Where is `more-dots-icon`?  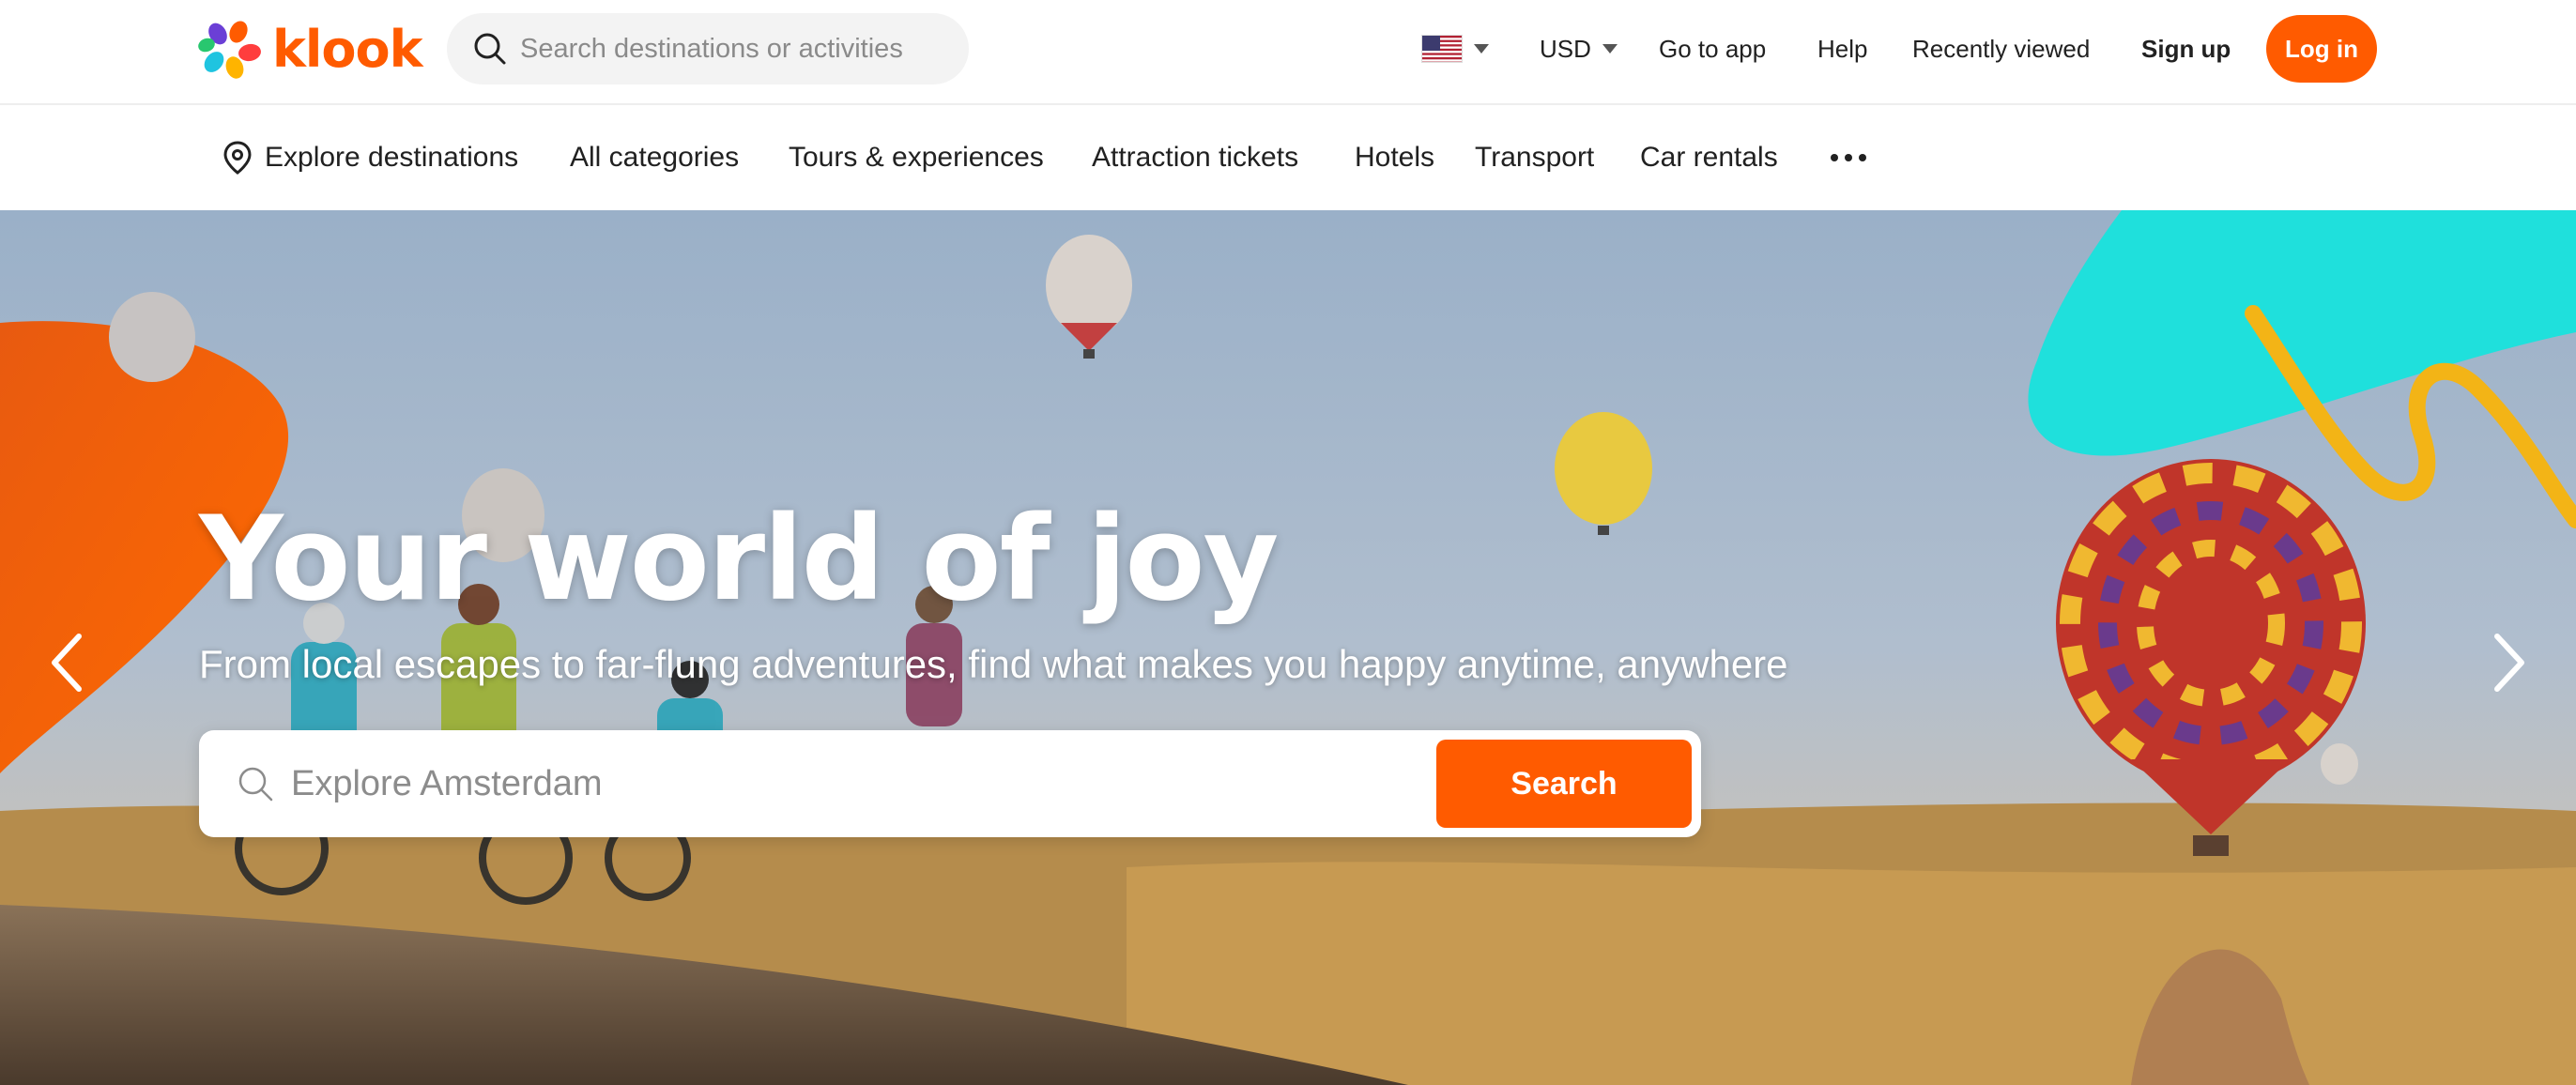 more-dots-icon is located at coordinates (1849, 157).